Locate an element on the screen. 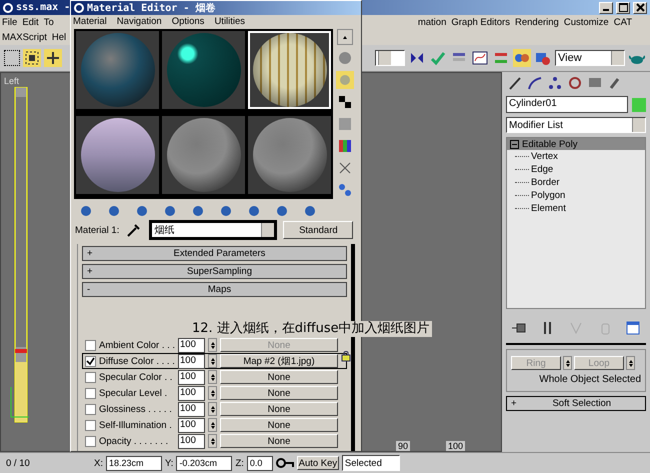 The image size is (650, 473). menu-item: File is located at coordinates (10, 22).